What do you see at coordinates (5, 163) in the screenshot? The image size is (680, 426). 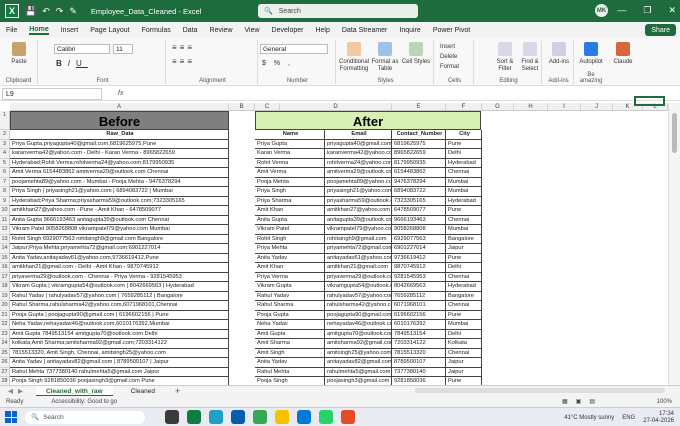 I see `row-header: 5` at bounding box center [5, 163].